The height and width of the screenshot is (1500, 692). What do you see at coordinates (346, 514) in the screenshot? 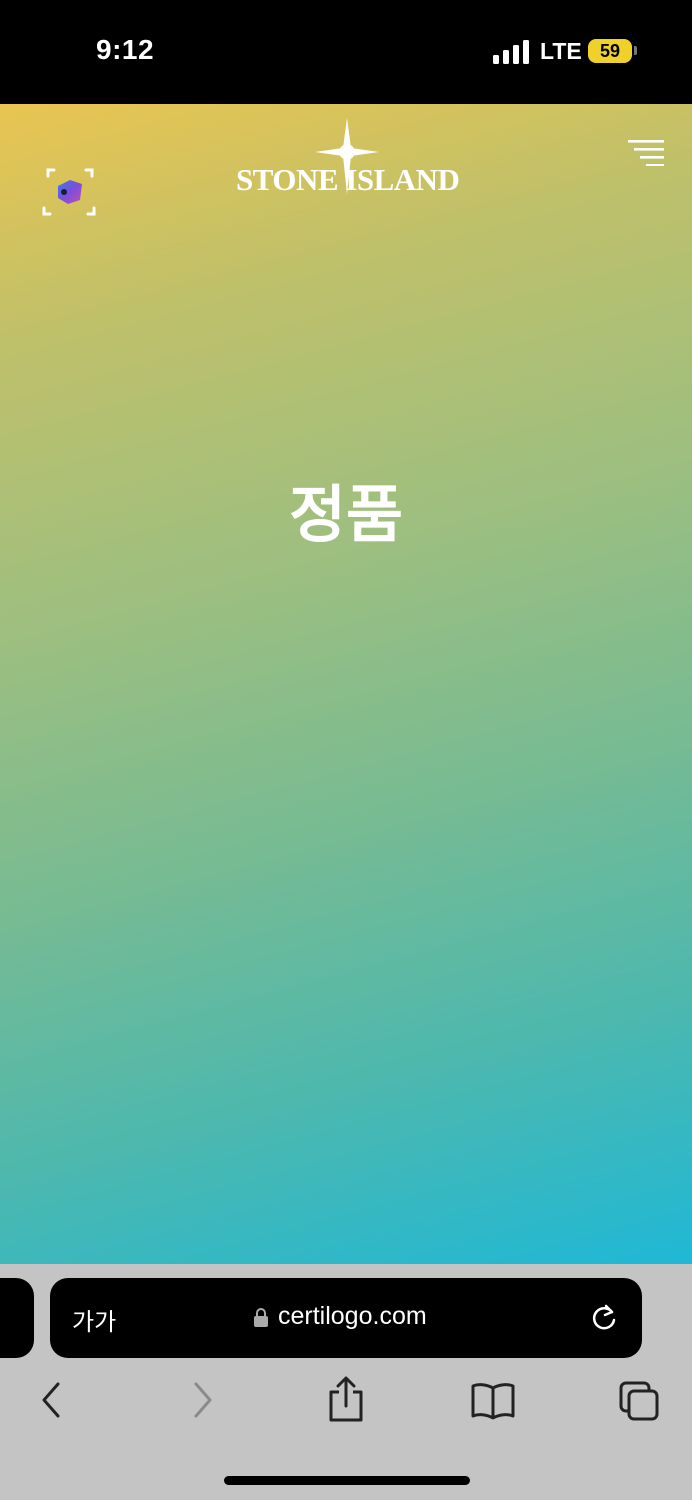
I see `authenticity-result: 정품` at bounding box center [346, 514].